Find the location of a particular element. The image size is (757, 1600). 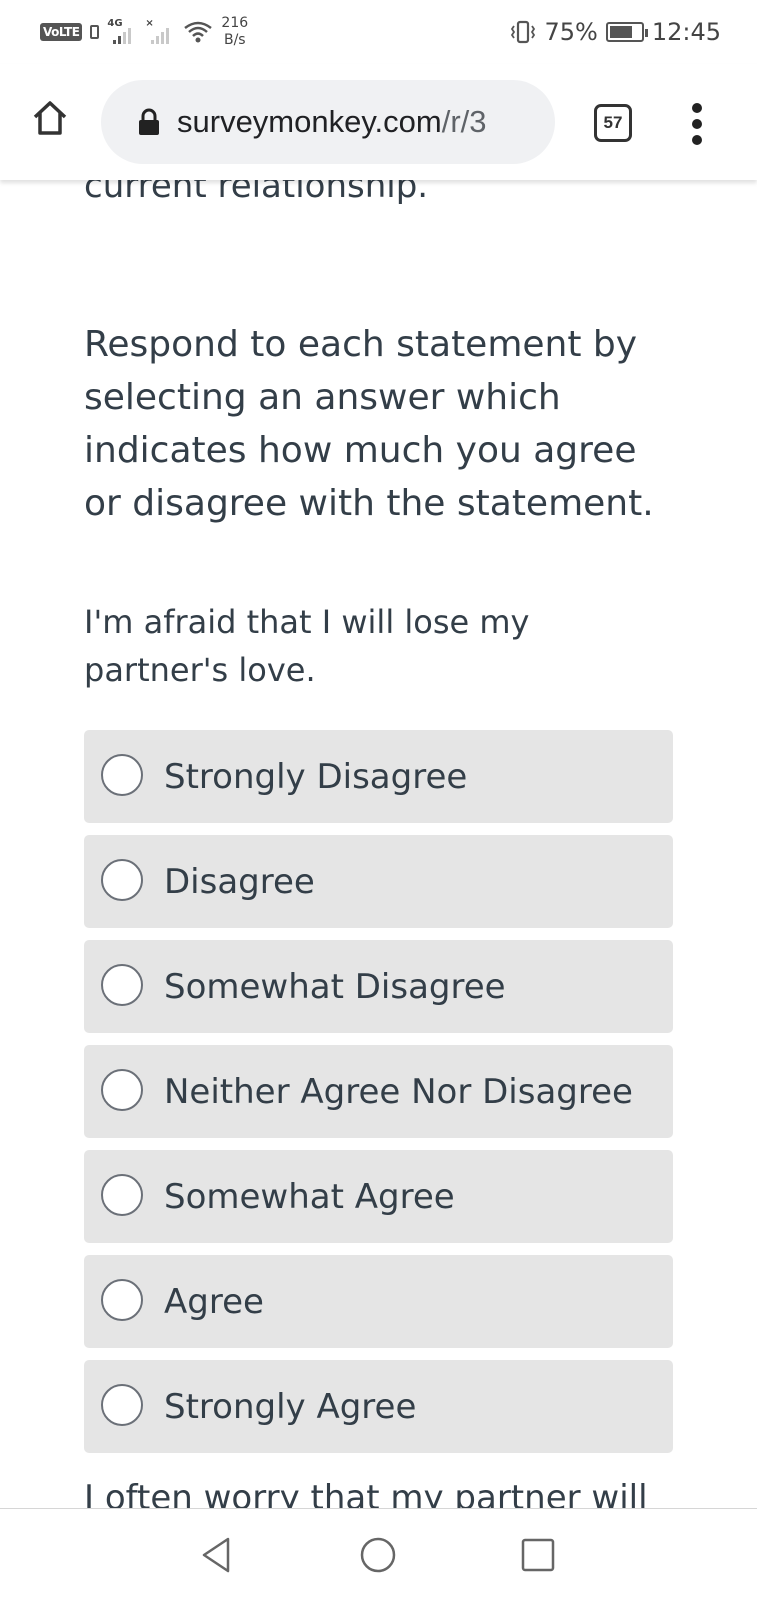

wifi-icon is located at coordinates (198, 32).